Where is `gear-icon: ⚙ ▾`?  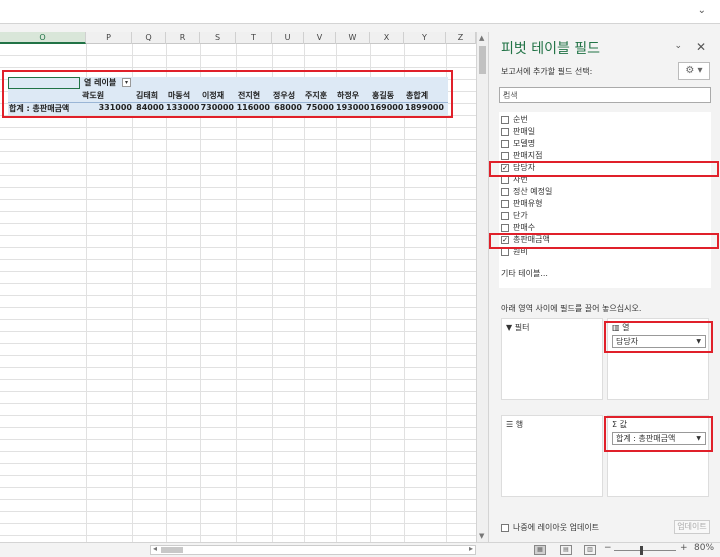
gear-icon: ⚙ ▾ is located at coordinates (694, 71).